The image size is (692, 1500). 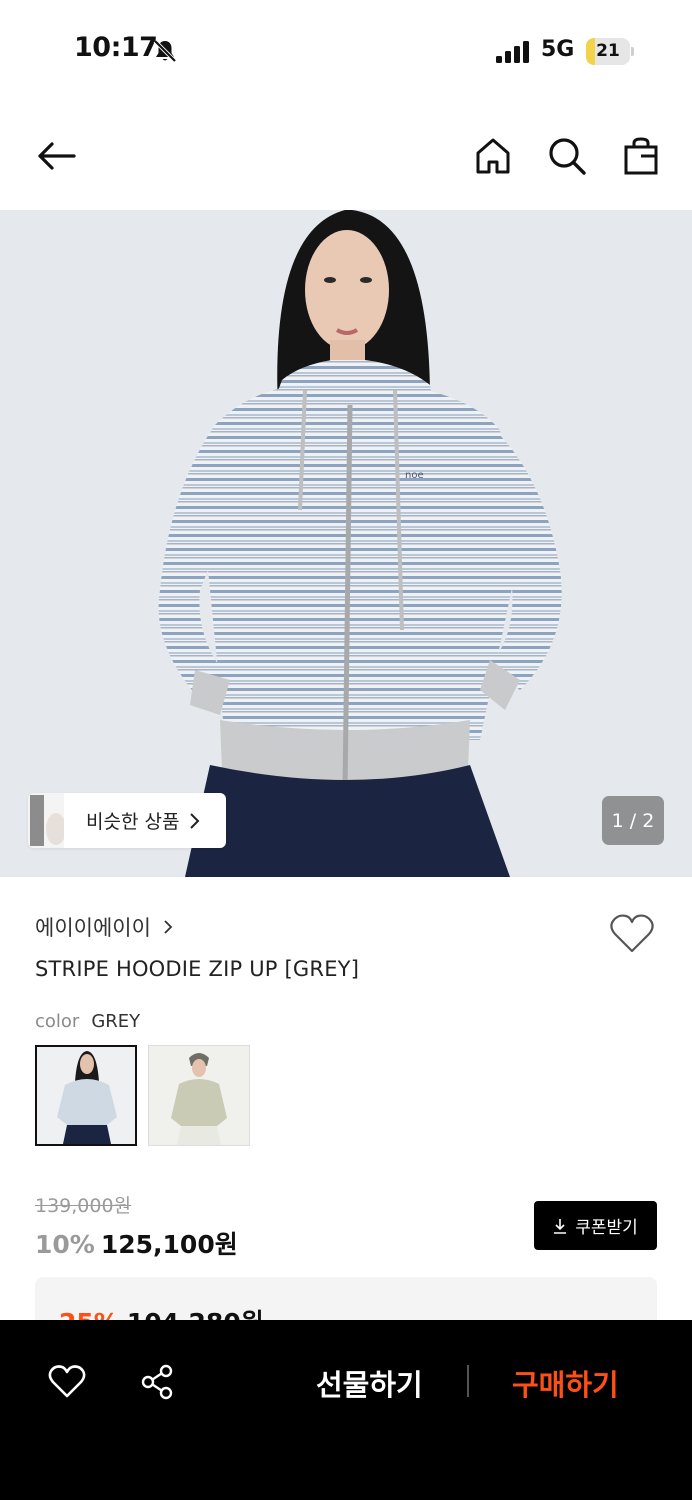 I want to click on original-price: 139,000원, so click(x=83, y=1206).